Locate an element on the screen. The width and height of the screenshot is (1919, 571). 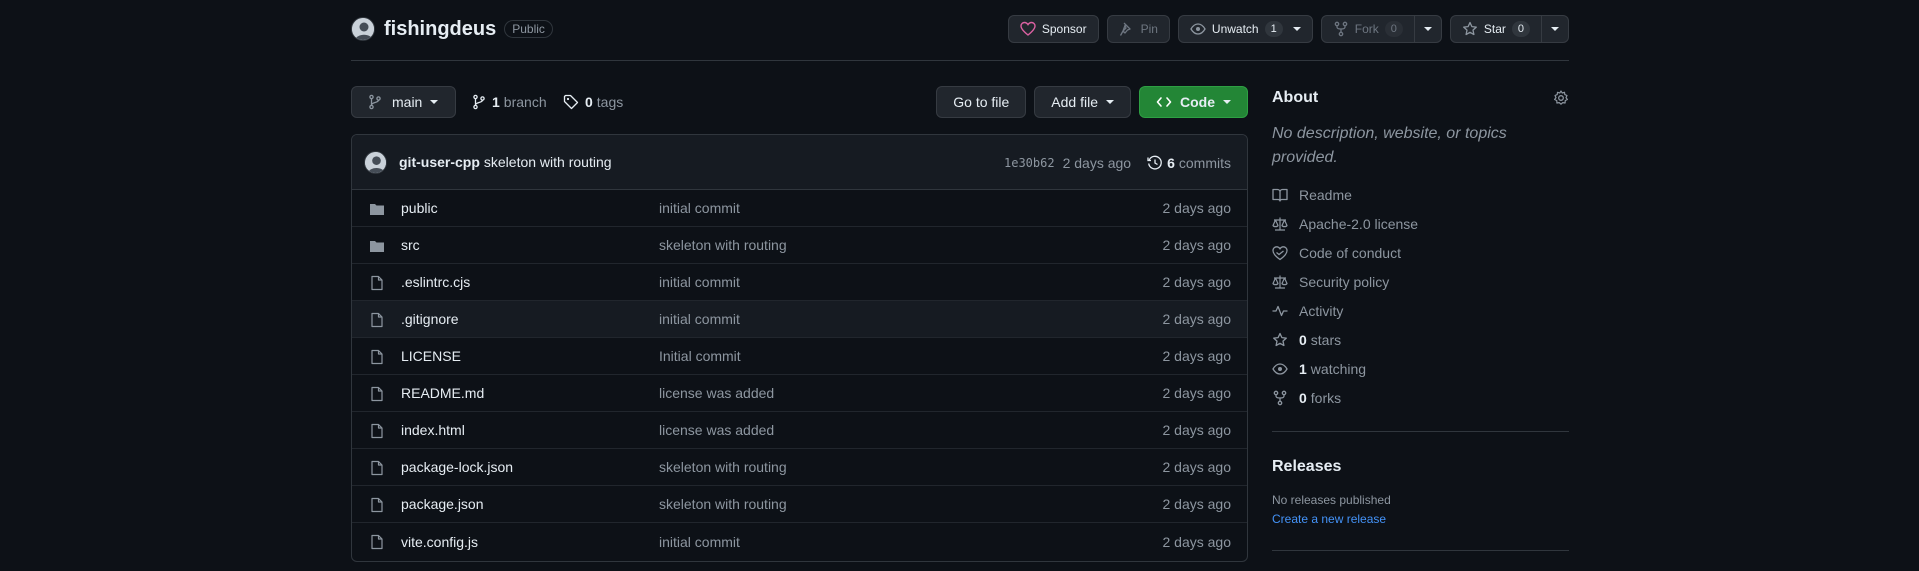
file-row: src skeleton with routing 2 days ago is located at coordinates (799, 245).